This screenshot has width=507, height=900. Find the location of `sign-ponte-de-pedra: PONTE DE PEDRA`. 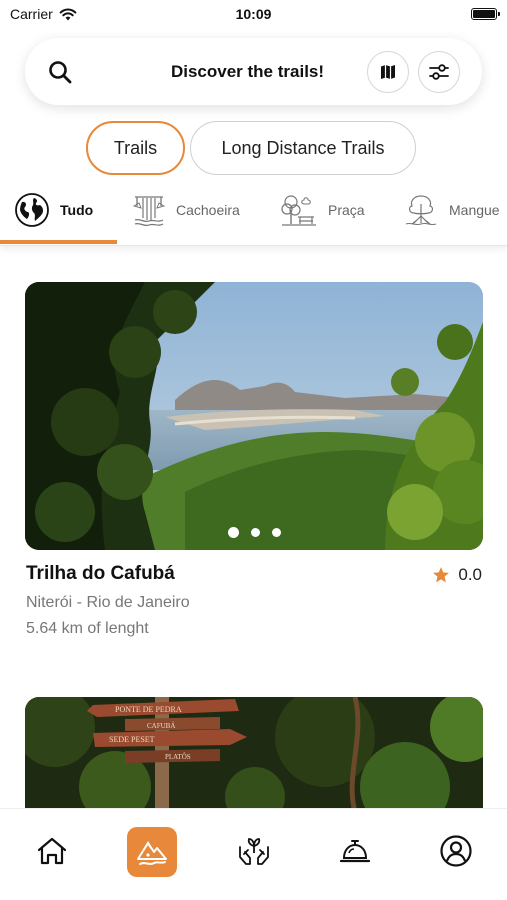

sign-ponte-de-pedra: PONTE DE PEDRA is located at coordinates (148, 709).